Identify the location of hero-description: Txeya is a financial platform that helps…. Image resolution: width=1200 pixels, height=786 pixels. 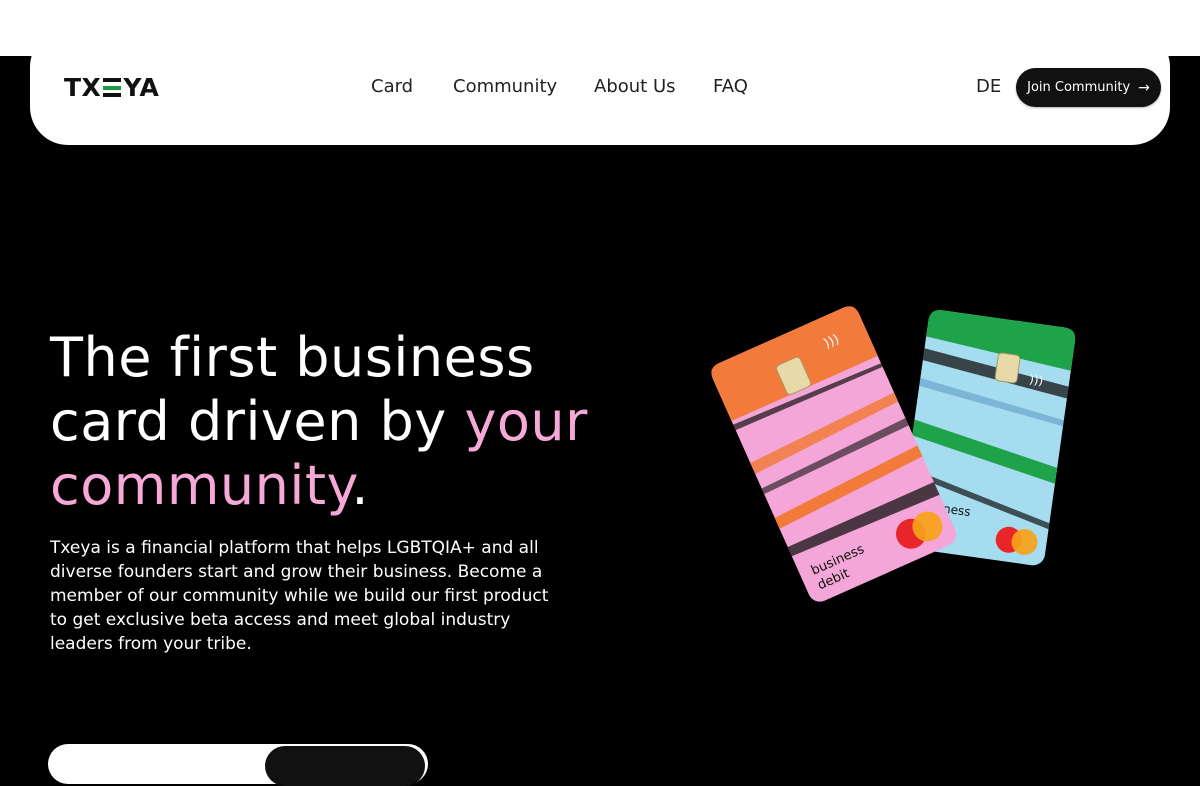
(299, 596).